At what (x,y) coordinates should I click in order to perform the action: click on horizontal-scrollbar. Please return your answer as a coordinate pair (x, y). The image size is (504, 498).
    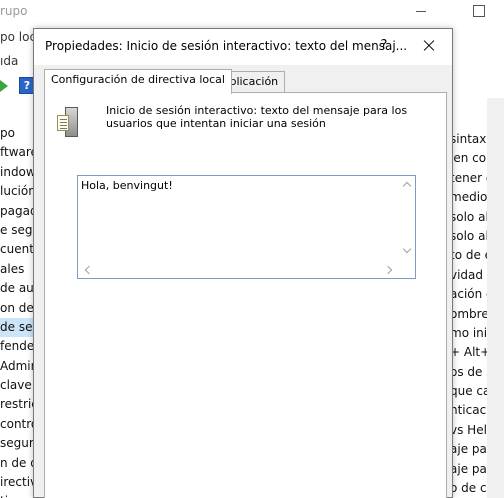
    Looking at the image, I should click on (246, 269).